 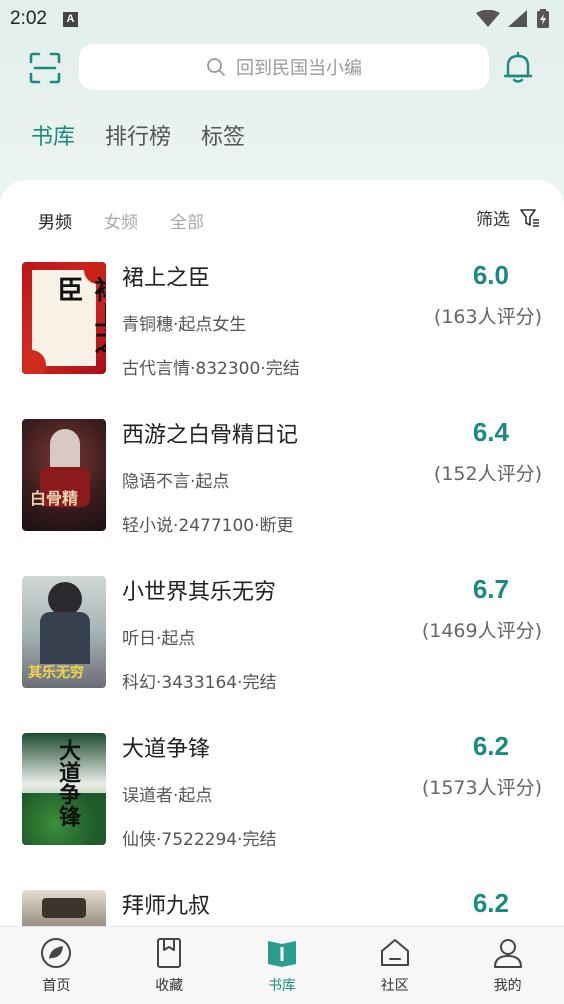 I want to click on bottom-nav: 首页 收藏 书库 社区 我的, so click(x=282, y=965).